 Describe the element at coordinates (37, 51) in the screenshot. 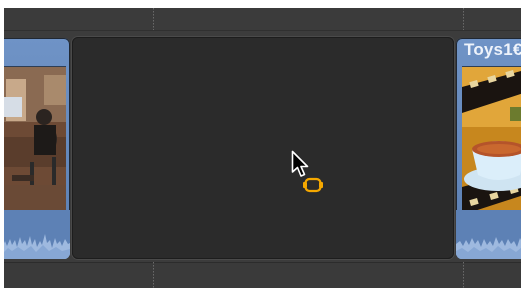

I see `clip-header` at that location.